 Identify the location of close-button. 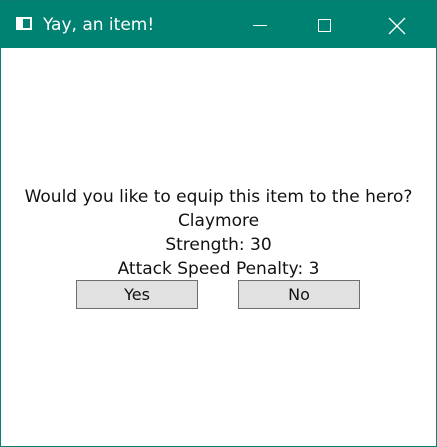
(392, 24).